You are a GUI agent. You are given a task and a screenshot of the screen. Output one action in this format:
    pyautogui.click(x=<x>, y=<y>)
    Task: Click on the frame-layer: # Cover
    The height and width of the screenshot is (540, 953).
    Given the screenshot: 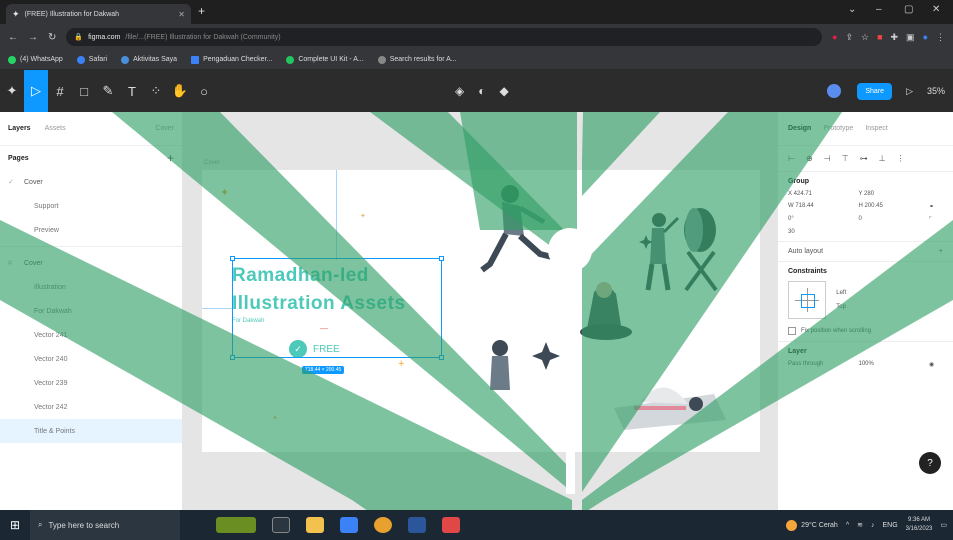 What is the action you would take?
    pyautogui.click(x=91, y=263)
    